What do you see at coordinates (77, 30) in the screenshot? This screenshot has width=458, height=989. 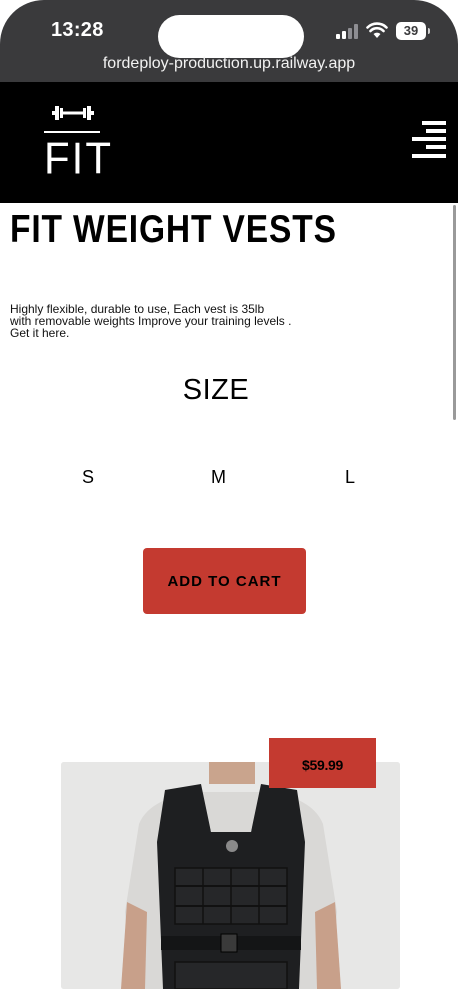 I see `status-time: 13:28` at bounding box center [77, 30].